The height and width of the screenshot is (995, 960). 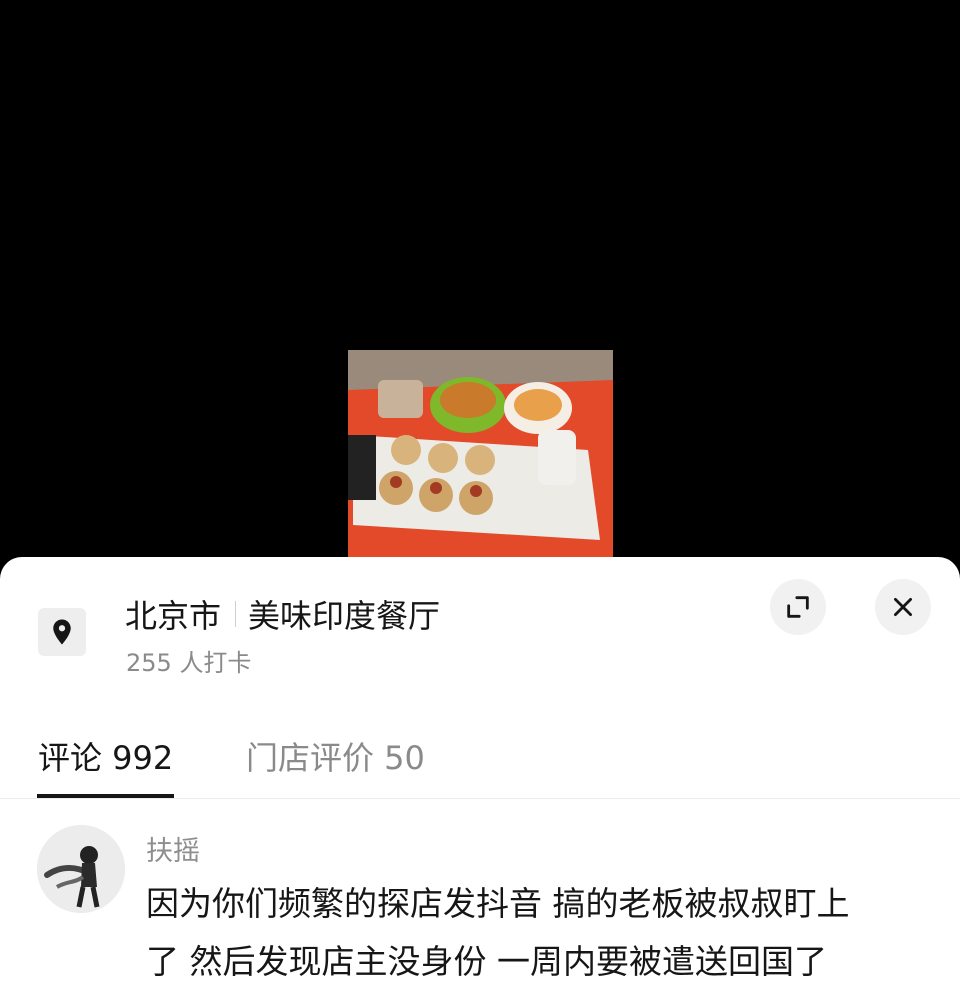 I want to click on close-button, so click(x=903, y=607).